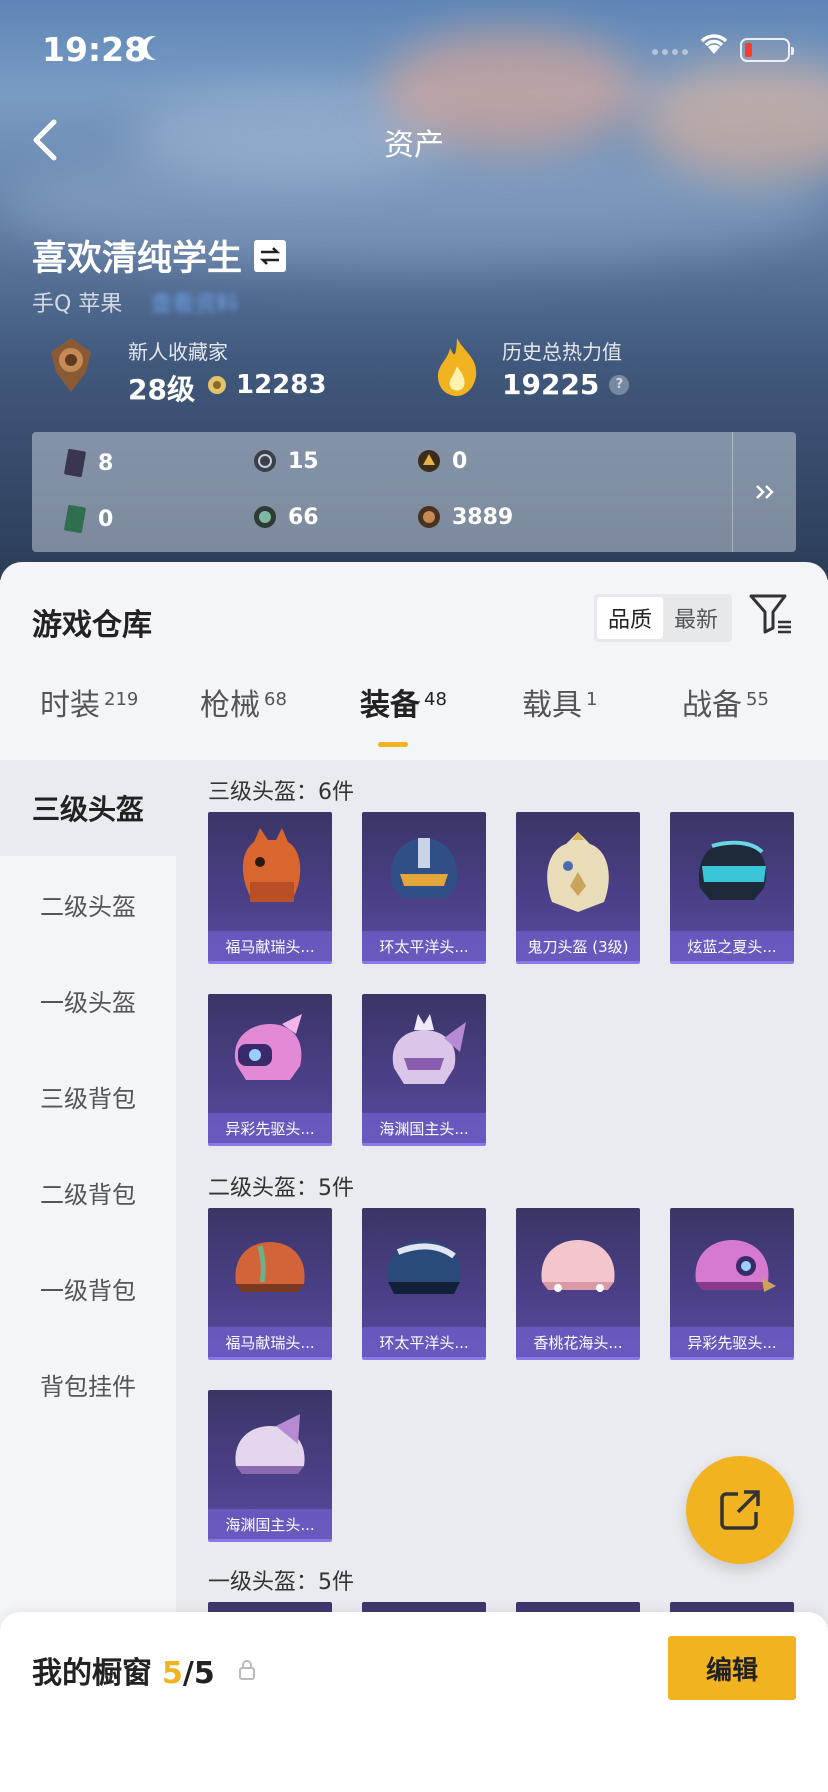  I want to click on dark-card-icon, so click(75, 463).